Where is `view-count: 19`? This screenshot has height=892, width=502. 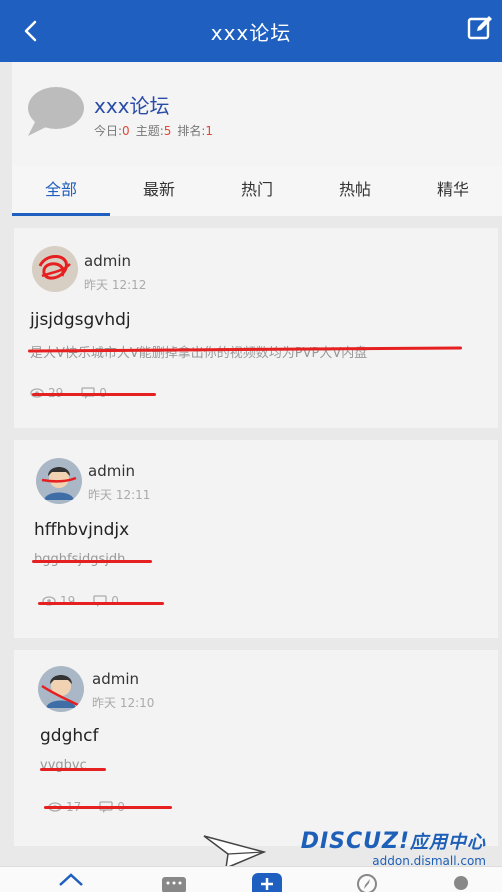 view-count: 19 is located at coordinates (68, 601).